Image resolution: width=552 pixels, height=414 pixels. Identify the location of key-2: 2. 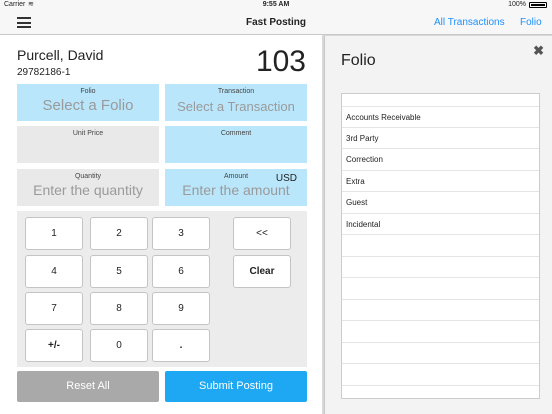
(119, 233).